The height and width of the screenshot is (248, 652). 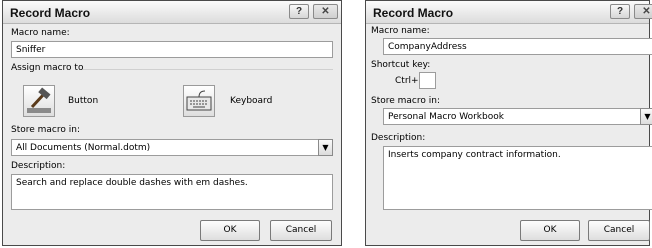 I want to click on description-textarea: Inserts company contract information., so click(x=517, y=178).